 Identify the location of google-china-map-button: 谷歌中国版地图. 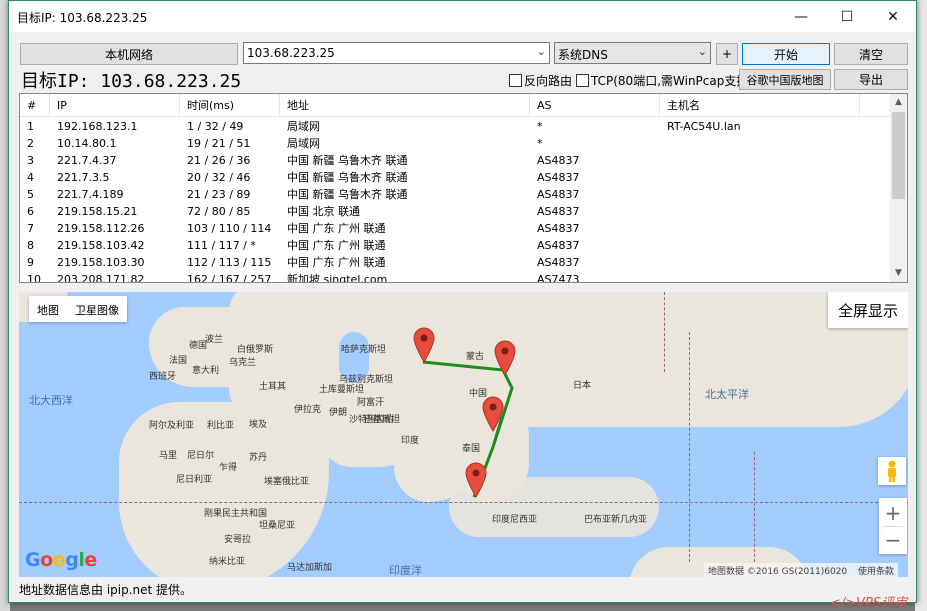
(785, 79).